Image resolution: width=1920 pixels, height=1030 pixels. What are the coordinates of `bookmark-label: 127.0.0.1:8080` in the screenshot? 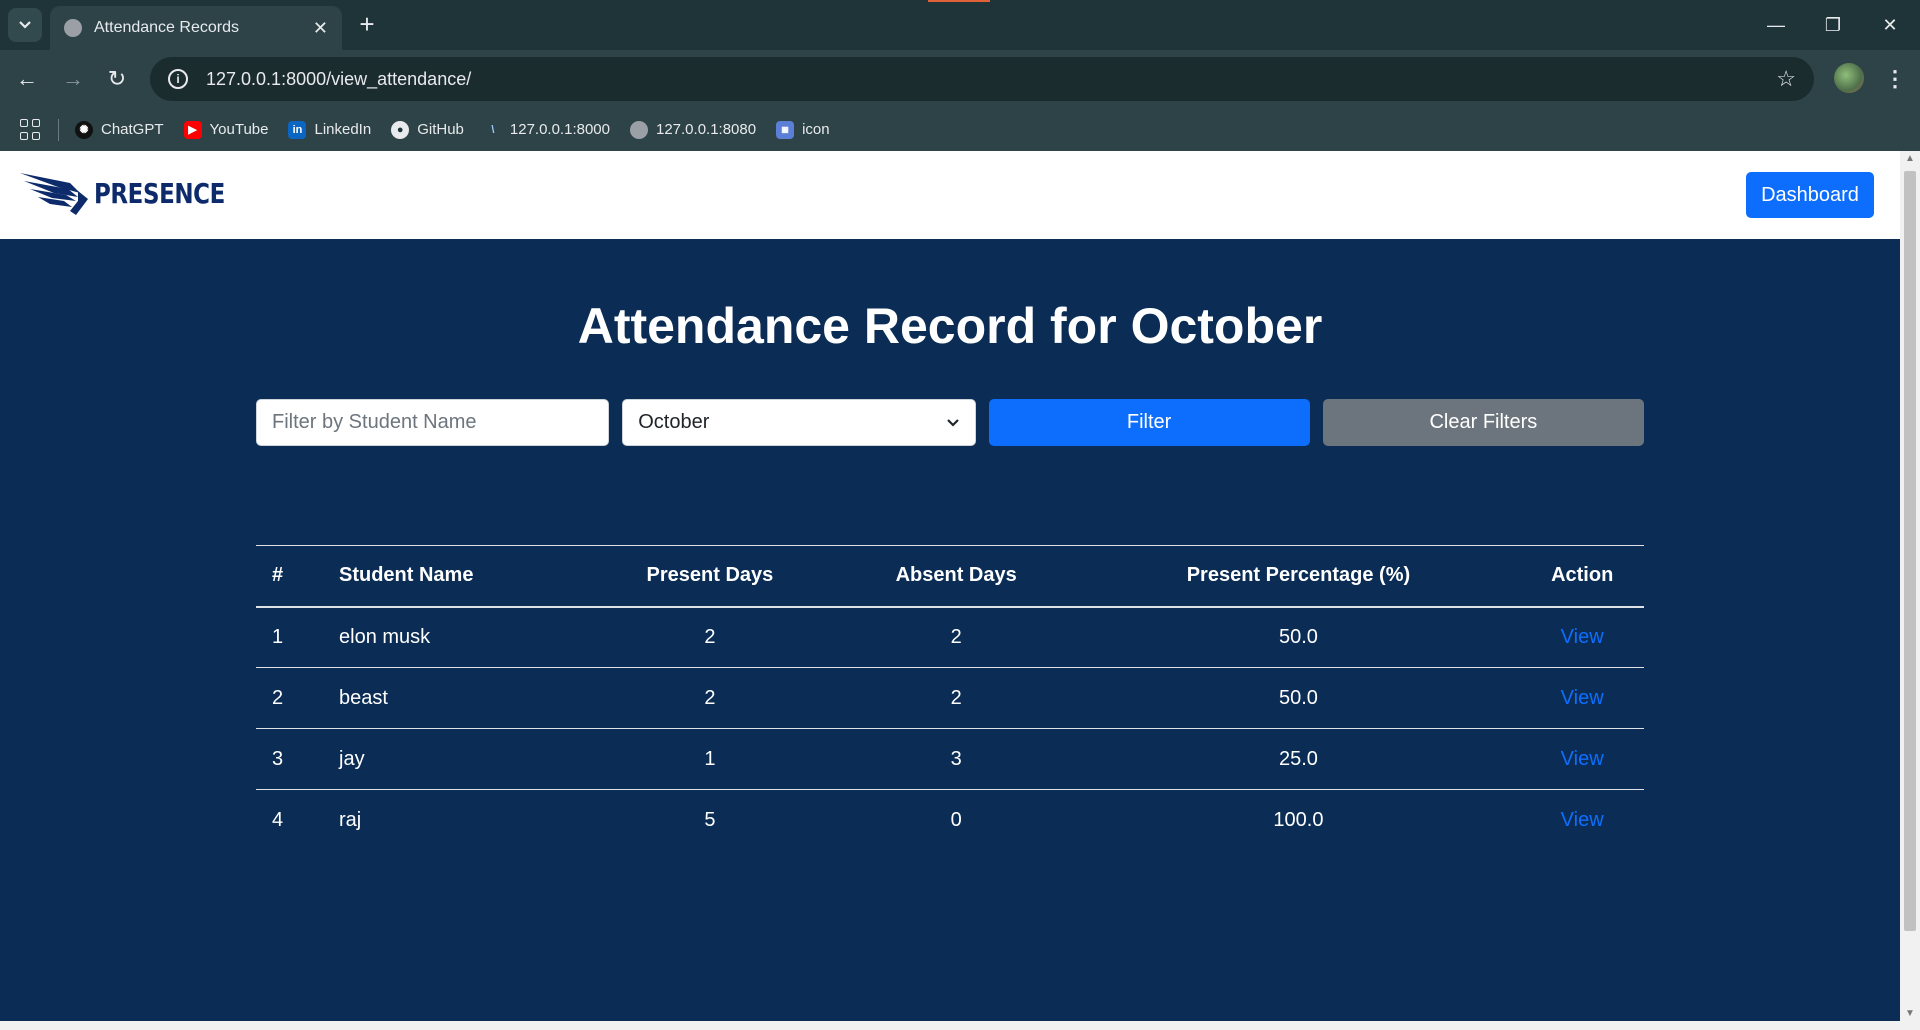 It's located at (706, 129).